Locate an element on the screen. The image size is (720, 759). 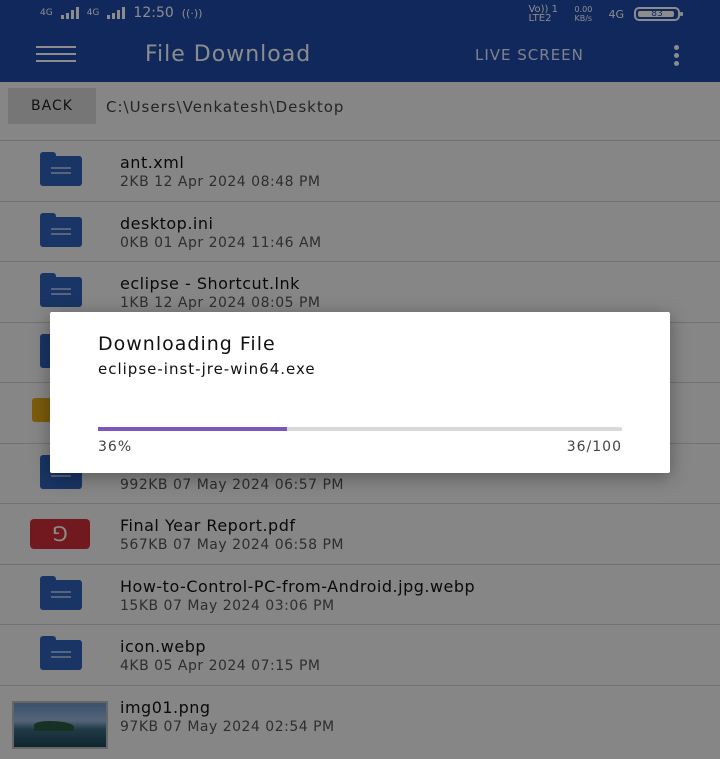
dialog-filename: eclipse-inst-jre-win64.exe is located at coordinates (207, 369).